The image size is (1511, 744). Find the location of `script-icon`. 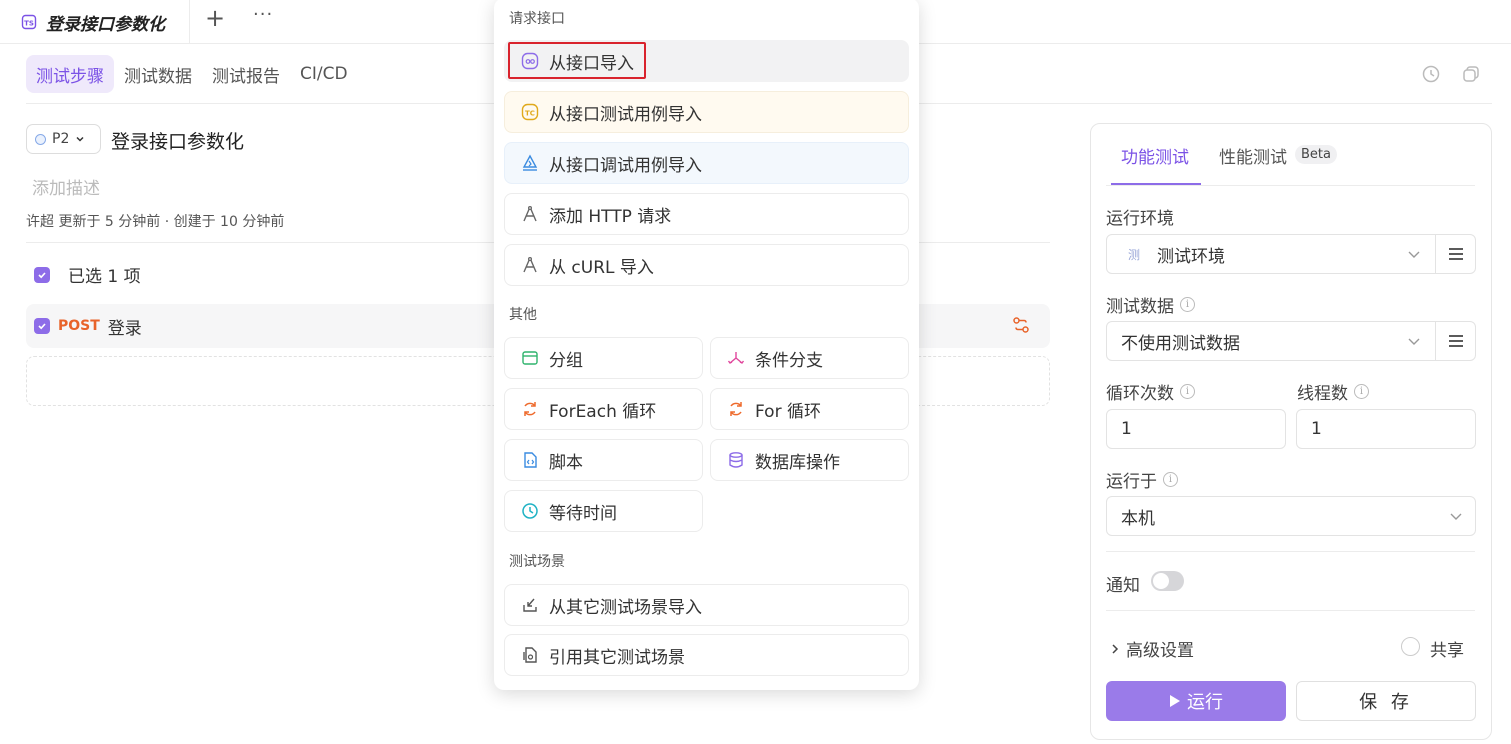

script-icon is located at coordinates (530, 460).